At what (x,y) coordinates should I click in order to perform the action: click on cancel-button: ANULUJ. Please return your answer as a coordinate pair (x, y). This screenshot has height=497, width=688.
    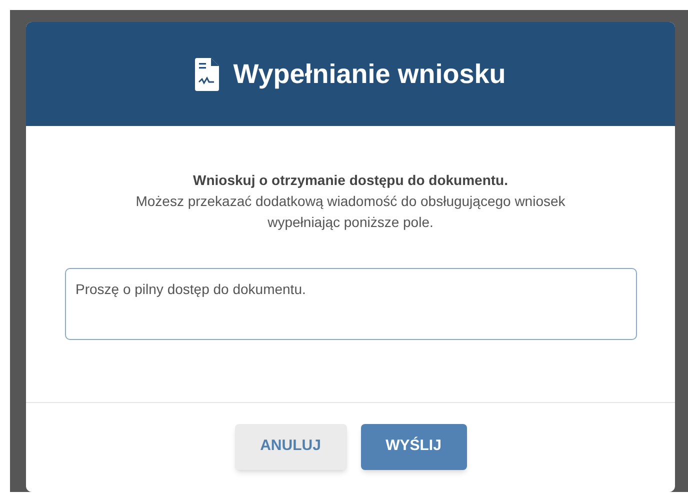
    Looking at the image, I should click on (290, 447).